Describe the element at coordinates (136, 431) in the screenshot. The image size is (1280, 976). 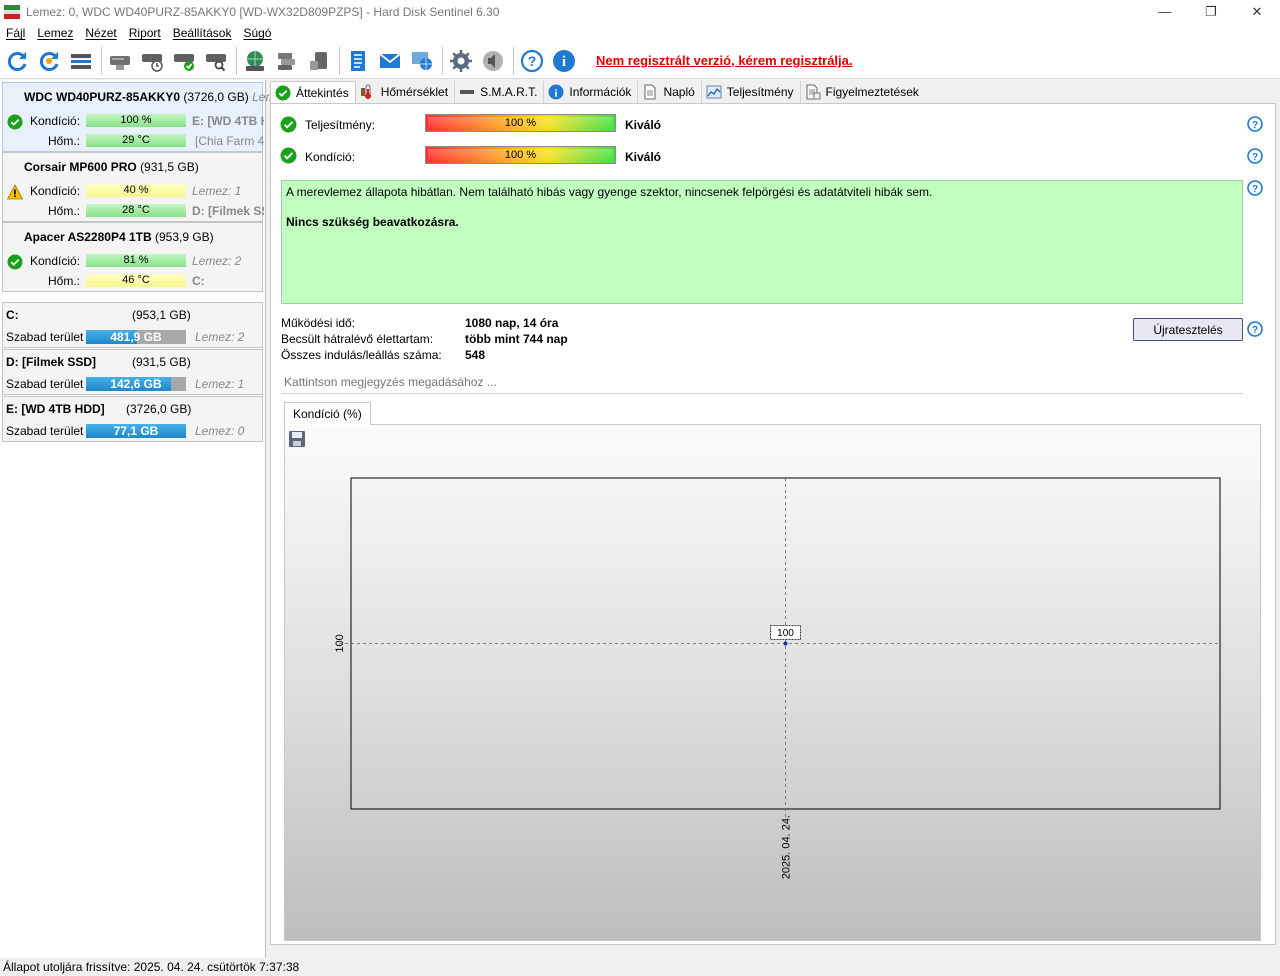
I see `free-space-value: 77,1 GB` at that location.